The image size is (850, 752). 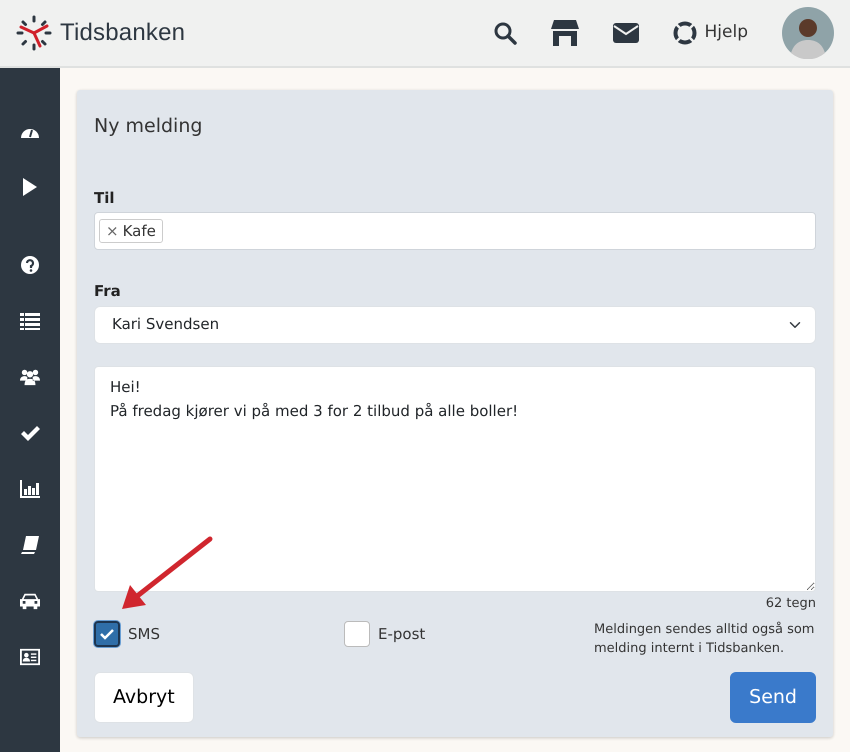 What do you see at coordinates (105, 198) in the screenshot?
I see `field-label: Til` at bounding box center [105, 198].